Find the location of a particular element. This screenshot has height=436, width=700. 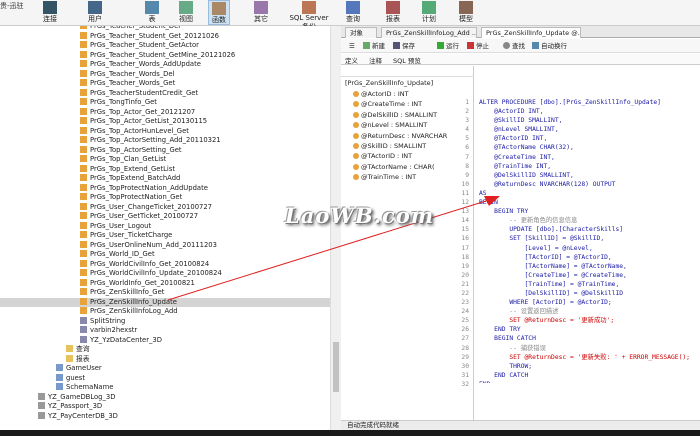

tree-item: PrGs_ZenSkillInfoLog_Add is located at coordinates (129, 312).